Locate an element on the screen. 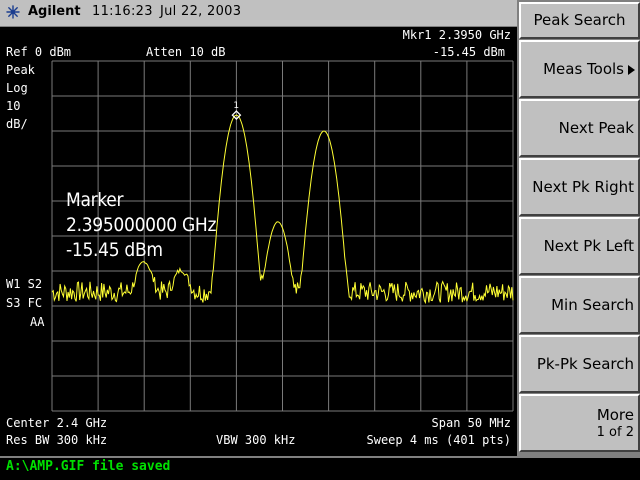  pk-pk-search-button: Pk-Pk Search is located at coordinates (579, 364).